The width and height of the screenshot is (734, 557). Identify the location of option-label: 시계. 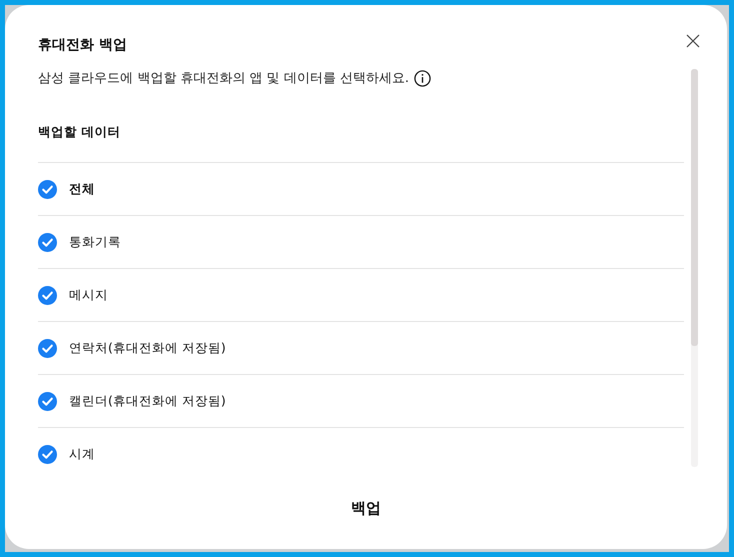
(82, 454).